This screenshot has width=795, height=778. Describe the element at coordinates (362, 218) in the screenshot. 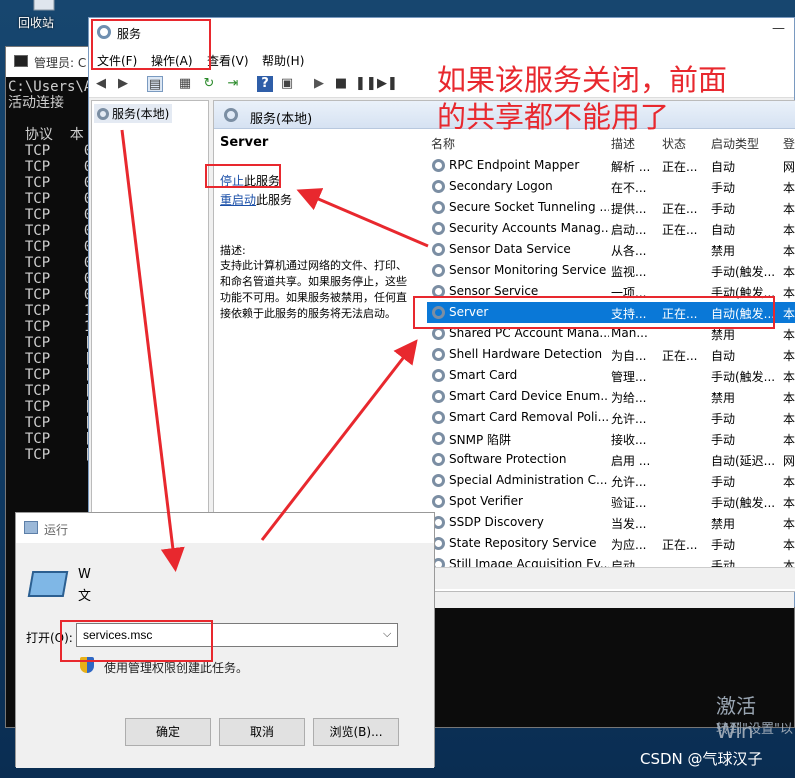

I see `arrow-to-stop-link` at that location.